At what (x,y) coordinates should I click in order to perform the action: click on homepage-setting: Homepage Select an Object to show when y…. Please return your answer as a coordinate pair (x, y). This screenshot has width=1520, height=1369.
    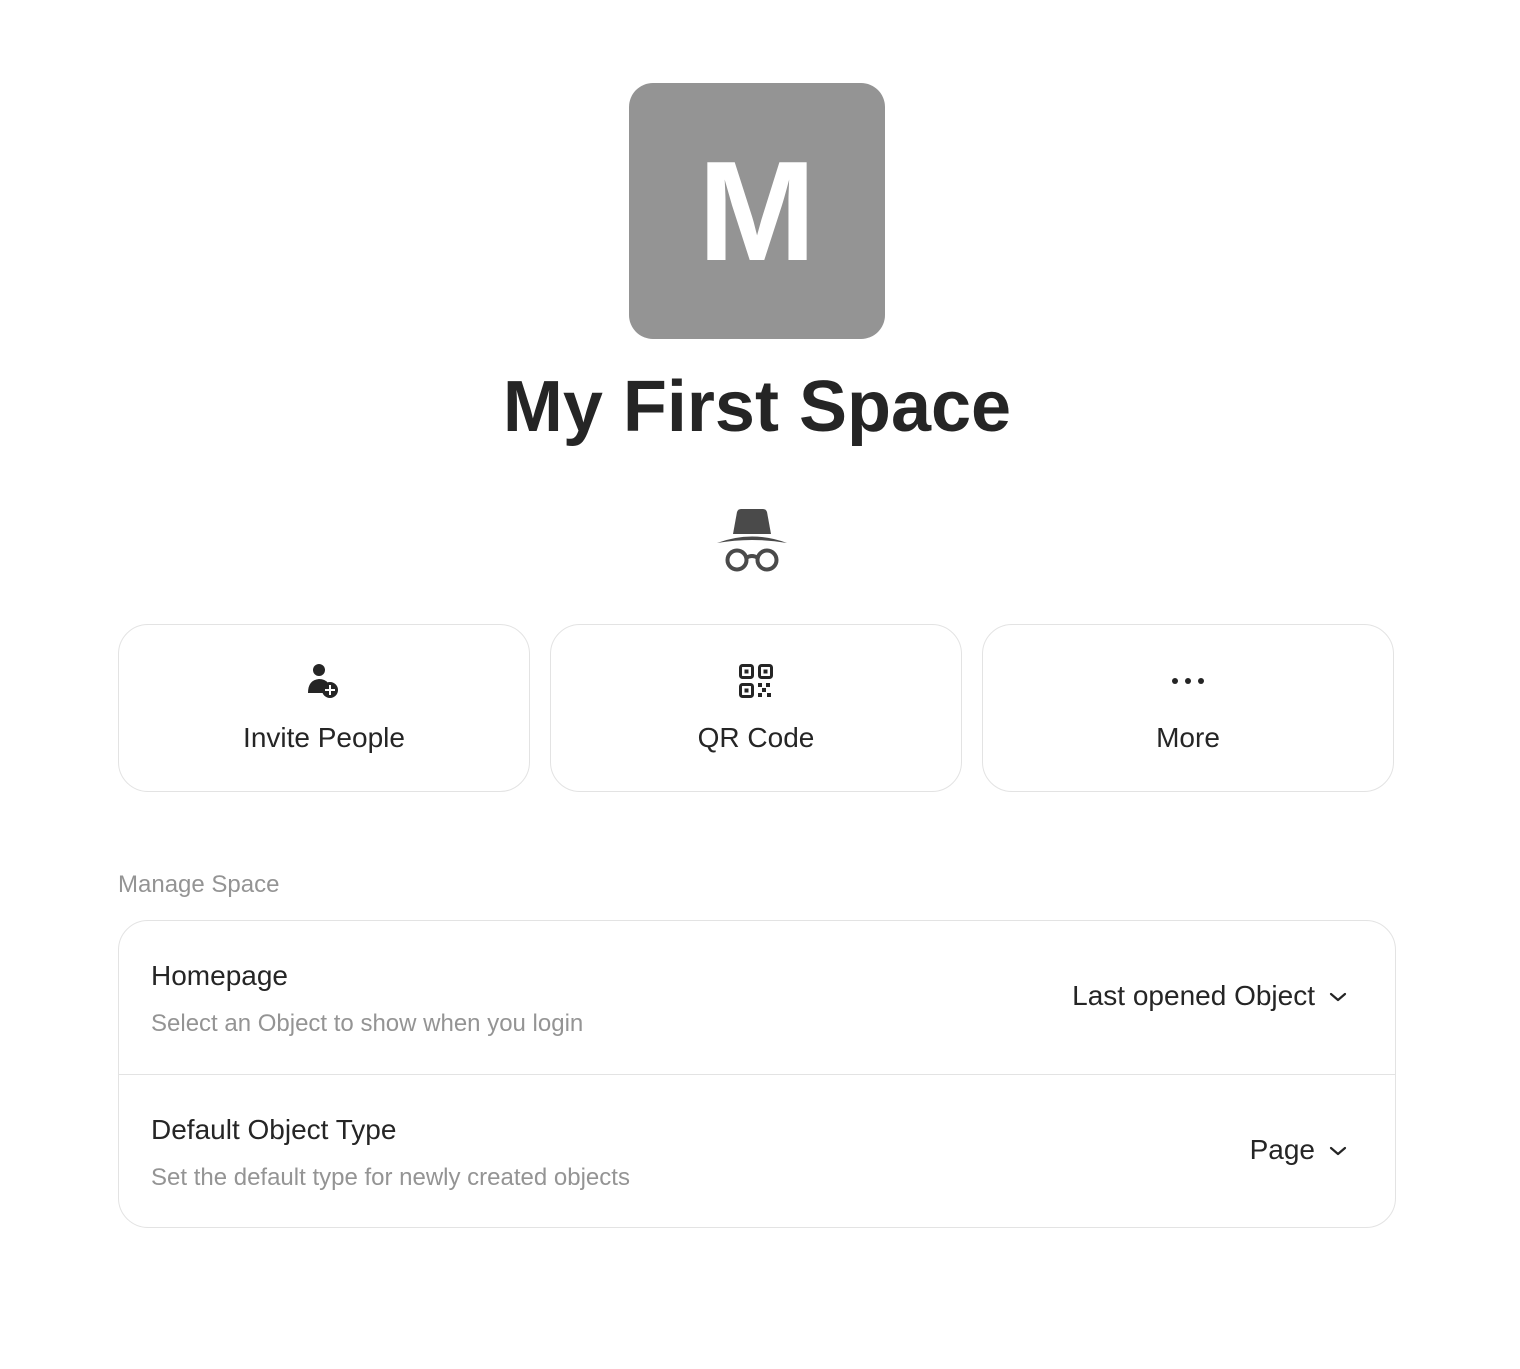
    Looking at the image, I should click on (757, 997).